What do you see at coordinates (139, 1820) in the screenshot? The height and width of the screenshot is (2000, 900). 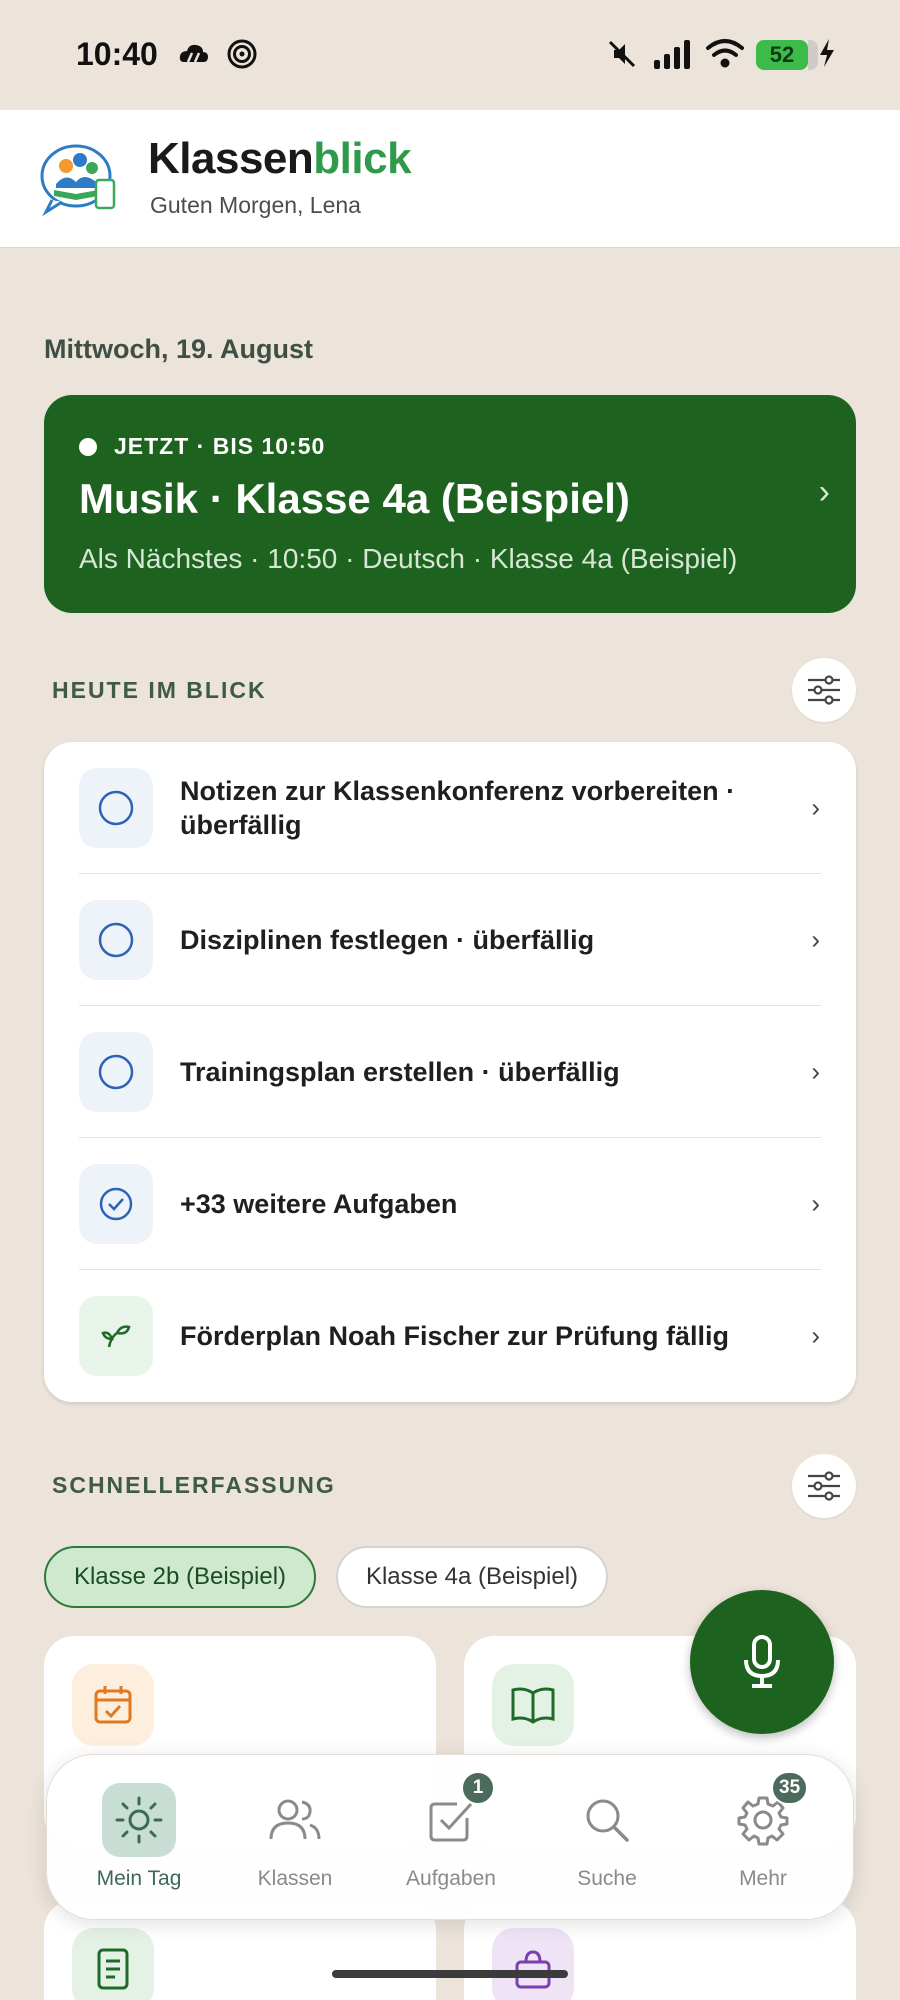 I see `sun-icon` at bounding box center [139, 1820].